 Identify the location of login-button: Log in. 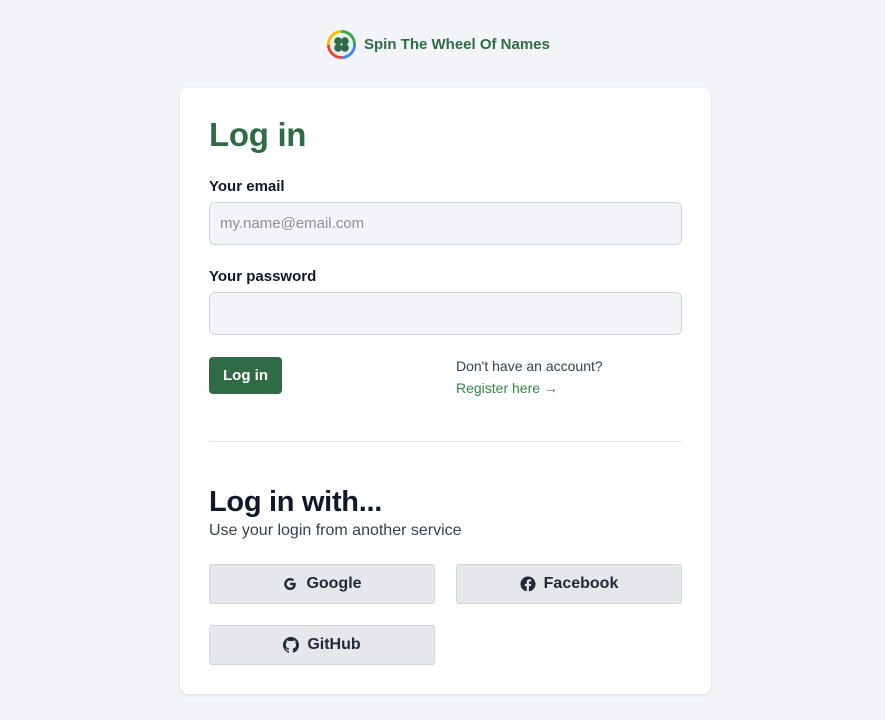
(245, 375).